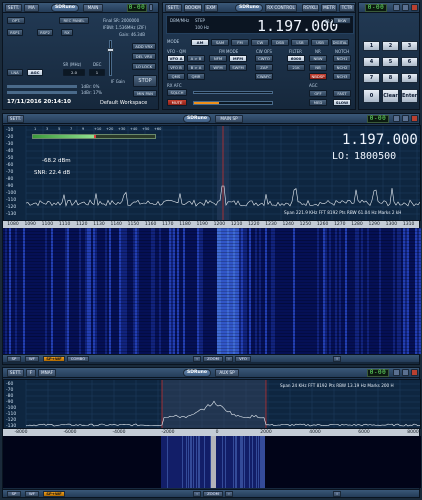  Describe the element at coordinates (196, 67) in the screenshot. I see `b-to-a-button: B > A` at that location.